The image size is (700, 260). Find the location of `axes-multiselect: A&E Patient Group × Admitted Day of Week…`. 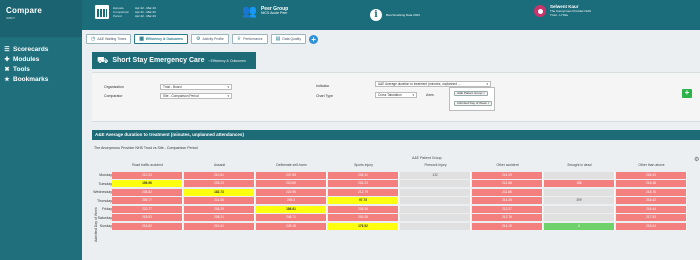

axes-multiselect: A&E Patient Group × Admitted Day of Week… is located at coordinates (472, 99).